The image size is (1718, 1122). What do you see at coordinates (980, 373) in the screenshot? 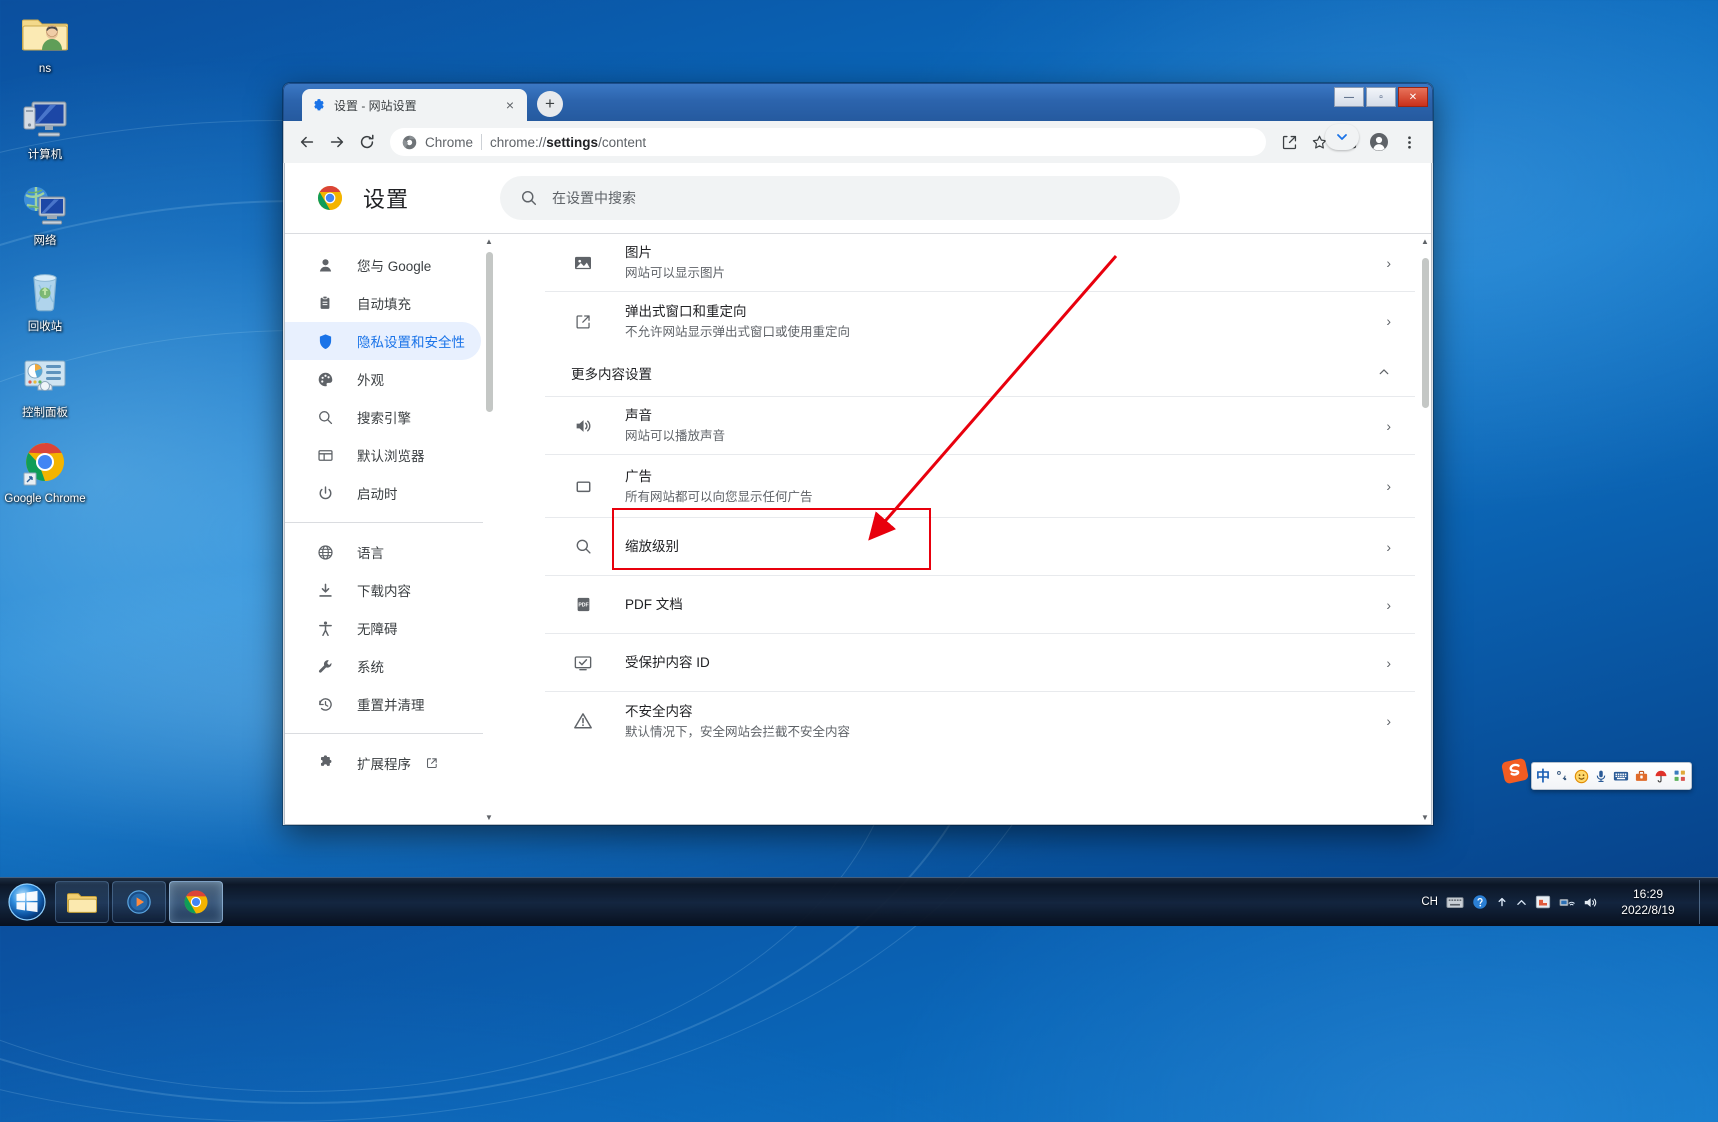
I see `more-content-settings-section-header: 更多内容设置` at bounding box center [980, 373].